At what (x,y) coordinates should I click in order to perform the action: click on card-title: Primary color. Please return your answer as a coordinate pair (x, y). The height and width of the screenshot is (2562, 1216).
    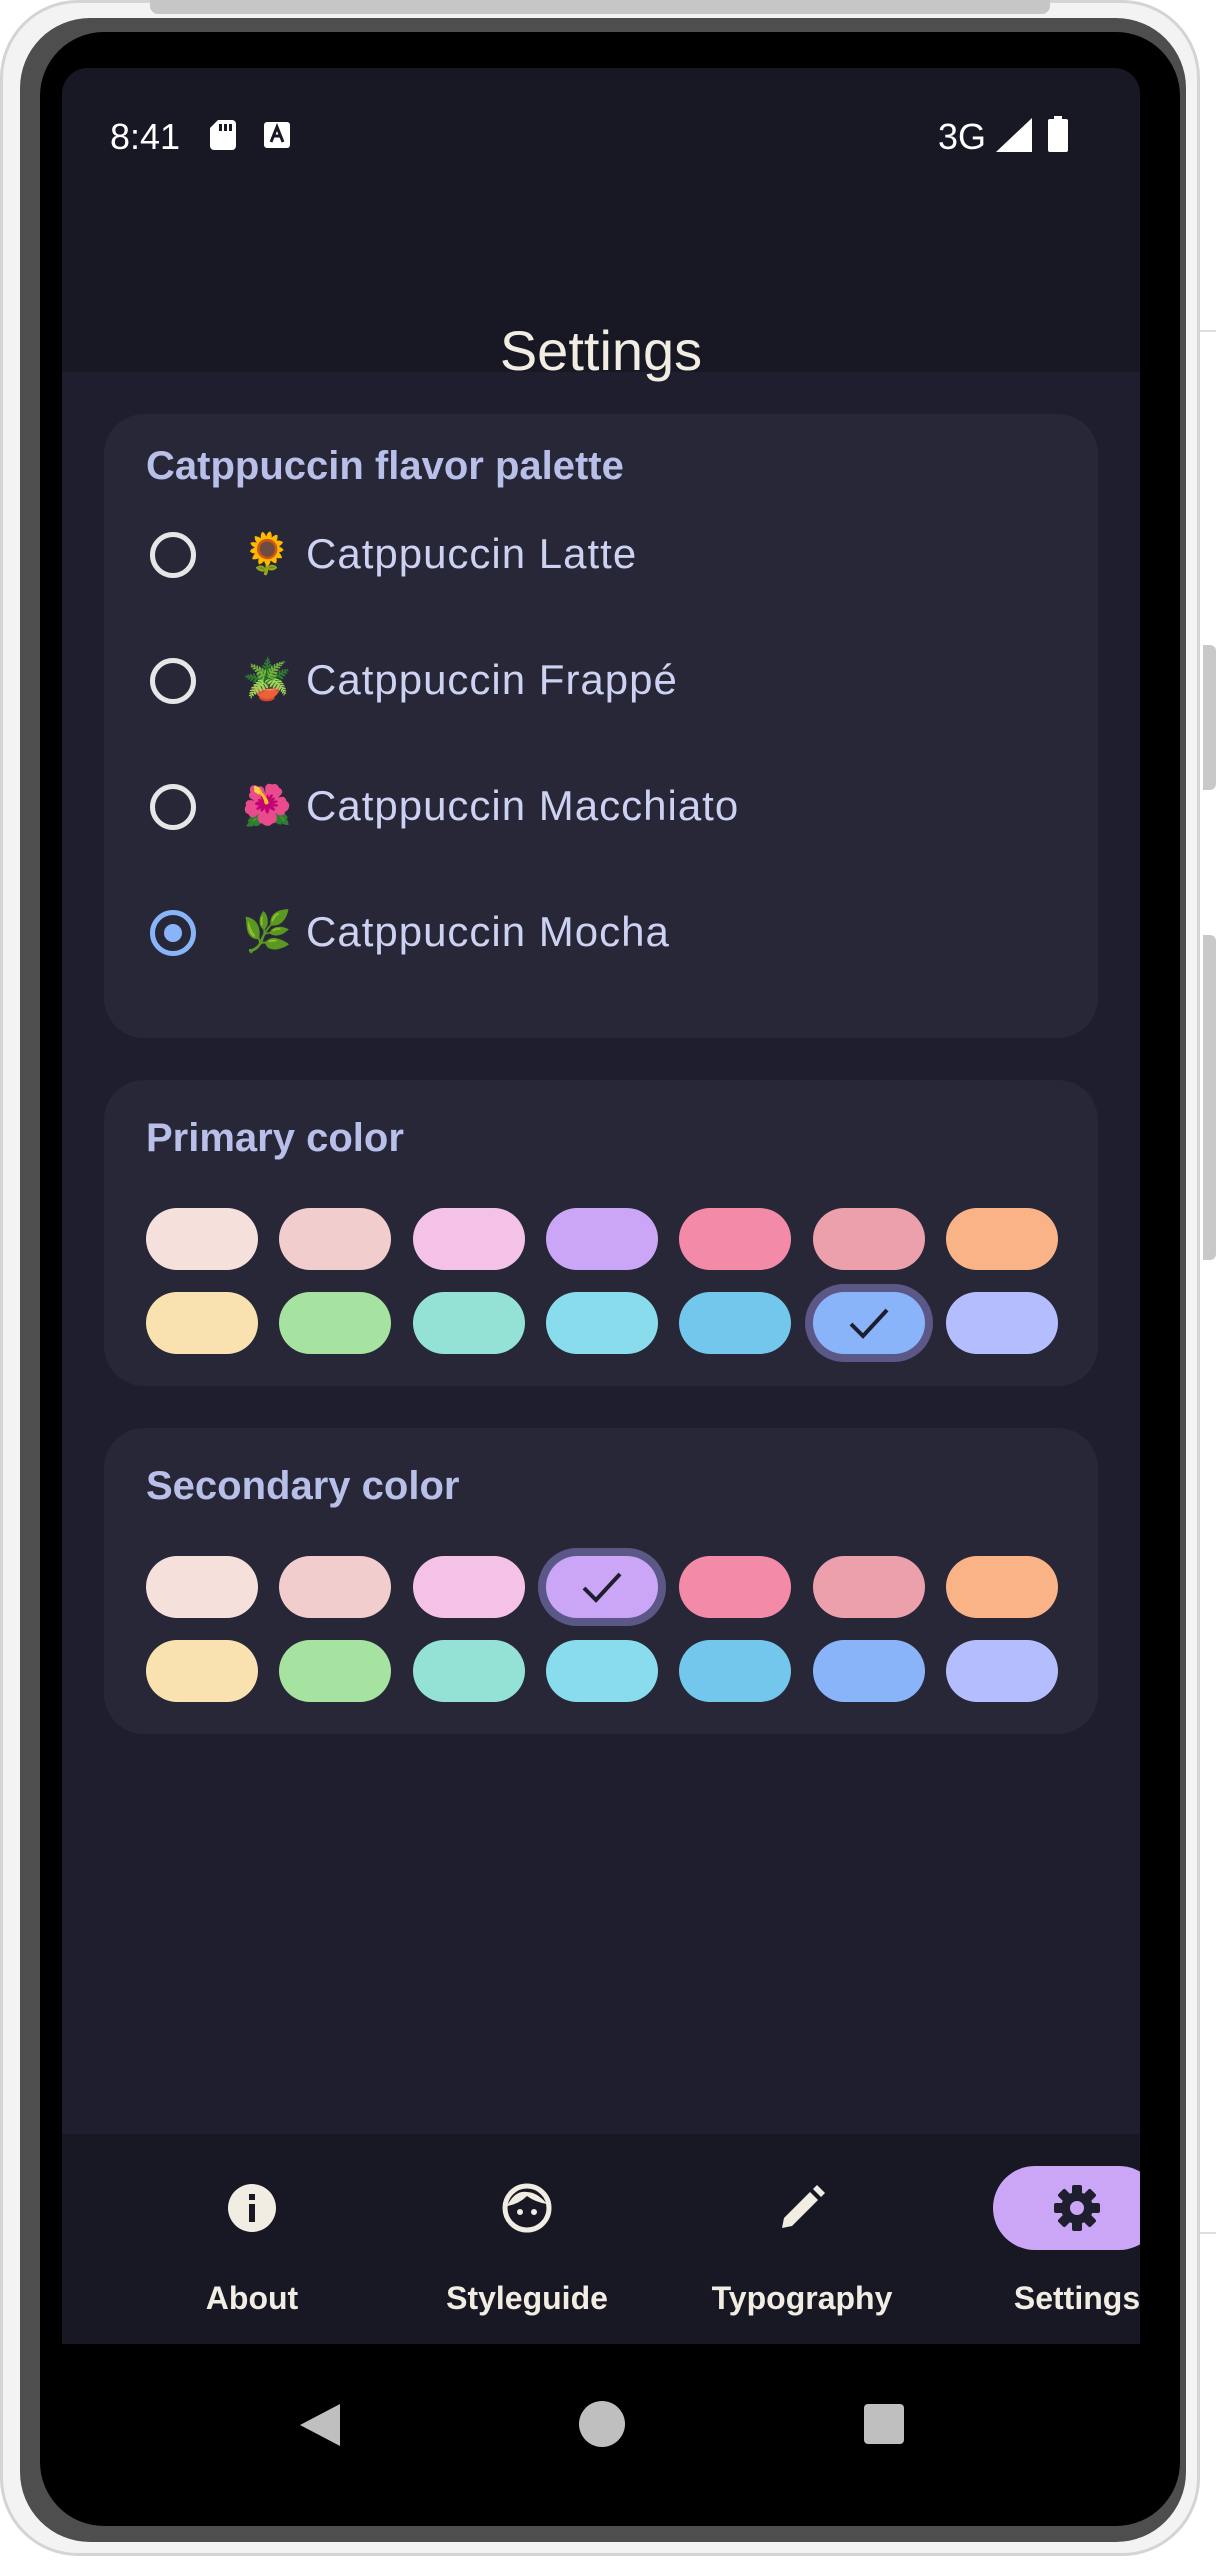
    Looking at the image, I should click on (275, 1138).